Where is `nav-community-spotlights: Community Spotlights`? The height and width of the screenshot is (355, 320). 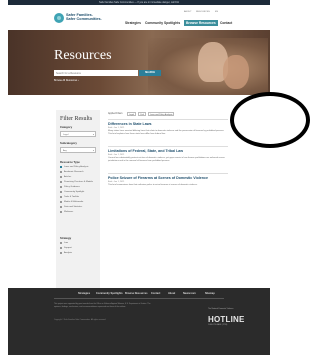
nav-community-spotlights: Community Spotlights is located at coordinates (162, 23).